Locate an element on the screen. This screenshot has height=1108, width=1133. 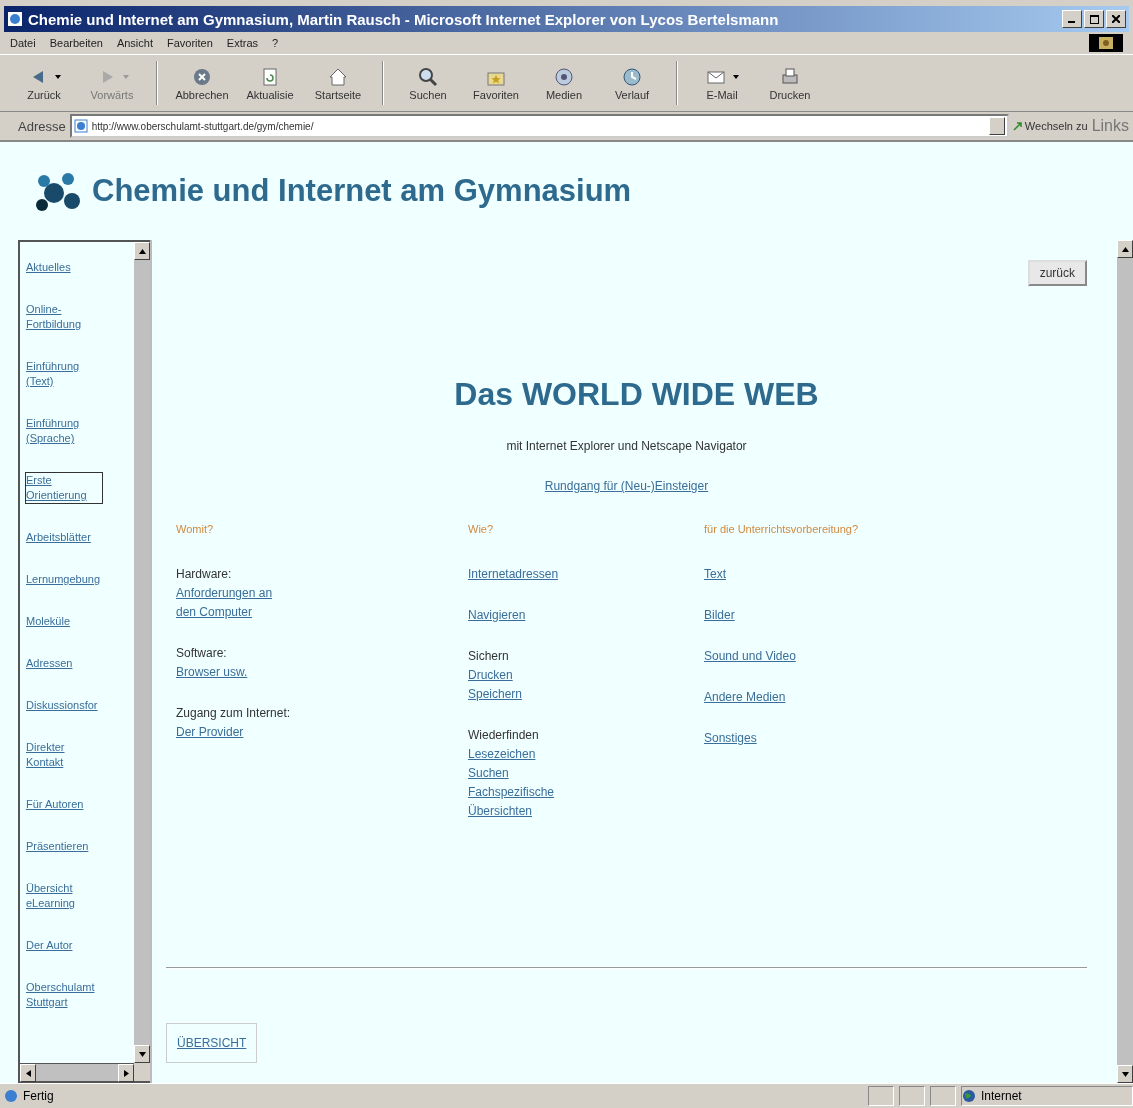
subtitle: mit Internet Explorer und Netscape Navigator is located at coordinates (626, 446).